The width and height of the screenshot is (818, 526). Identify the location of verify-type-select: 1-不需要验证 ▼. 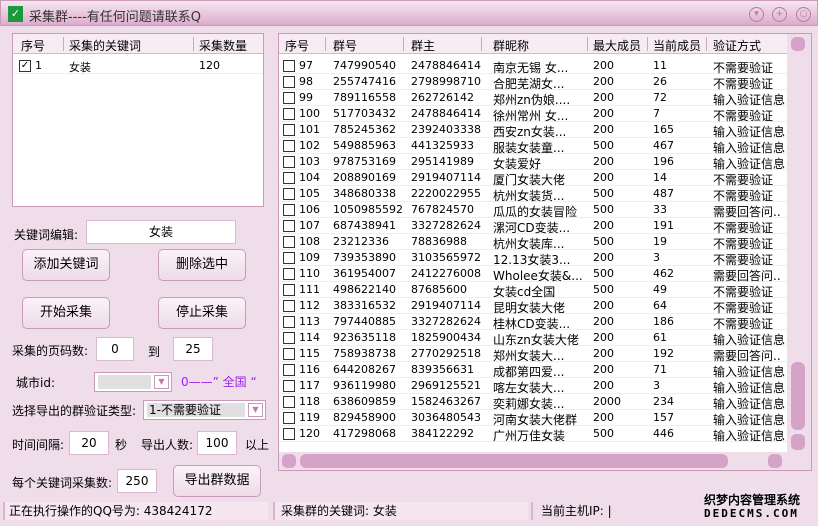
(204, 410).